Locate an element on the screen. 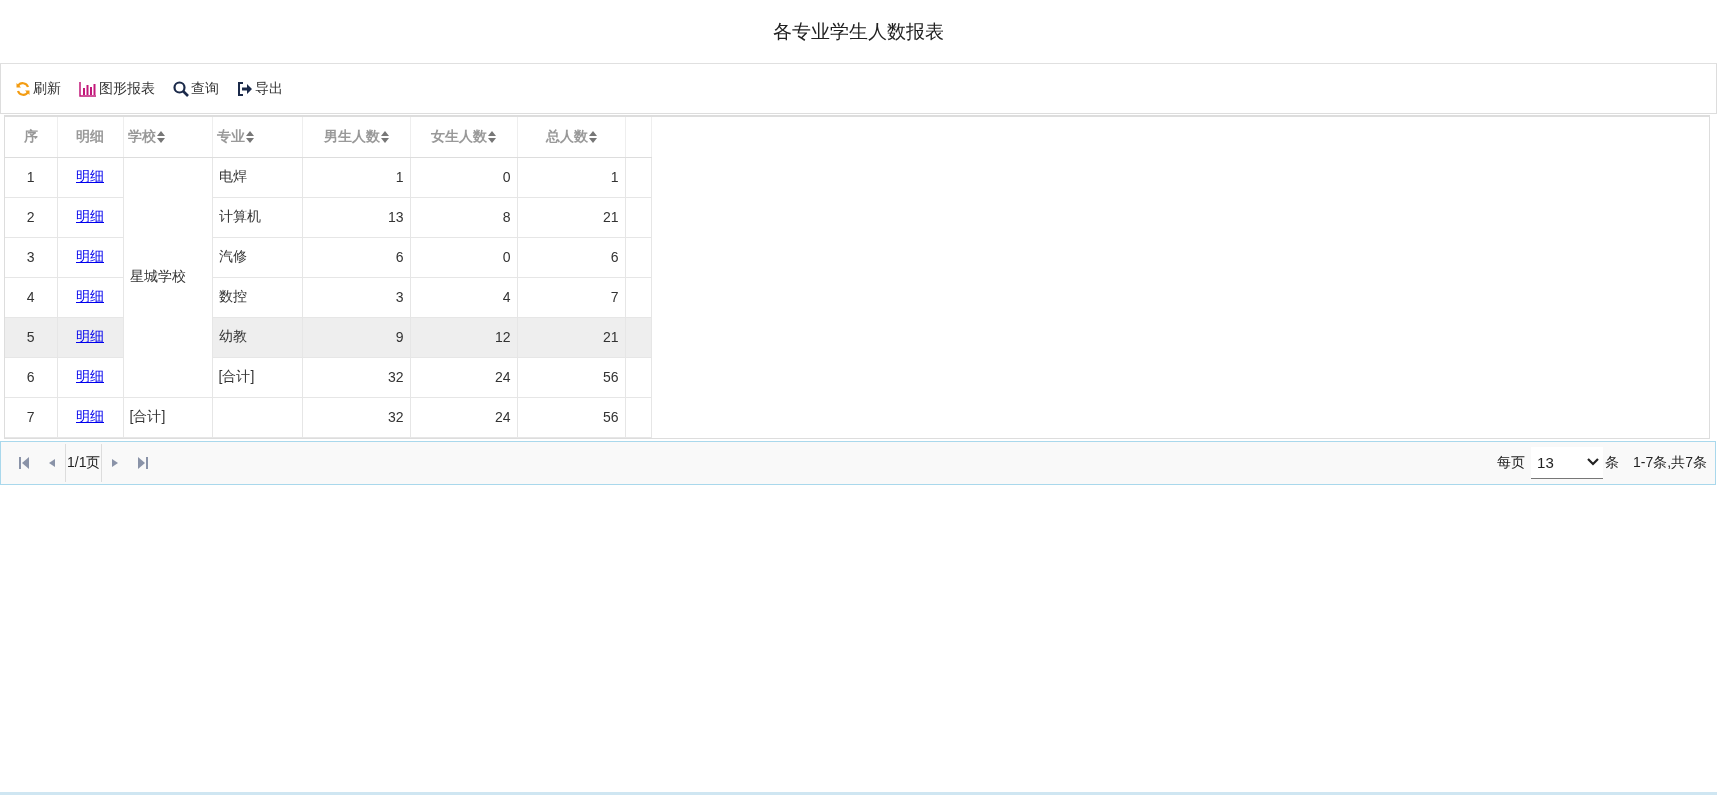 Image resolution: width=1717 pixels, height=795 pixels. first-page-icon is located at coordinates (24, 462).